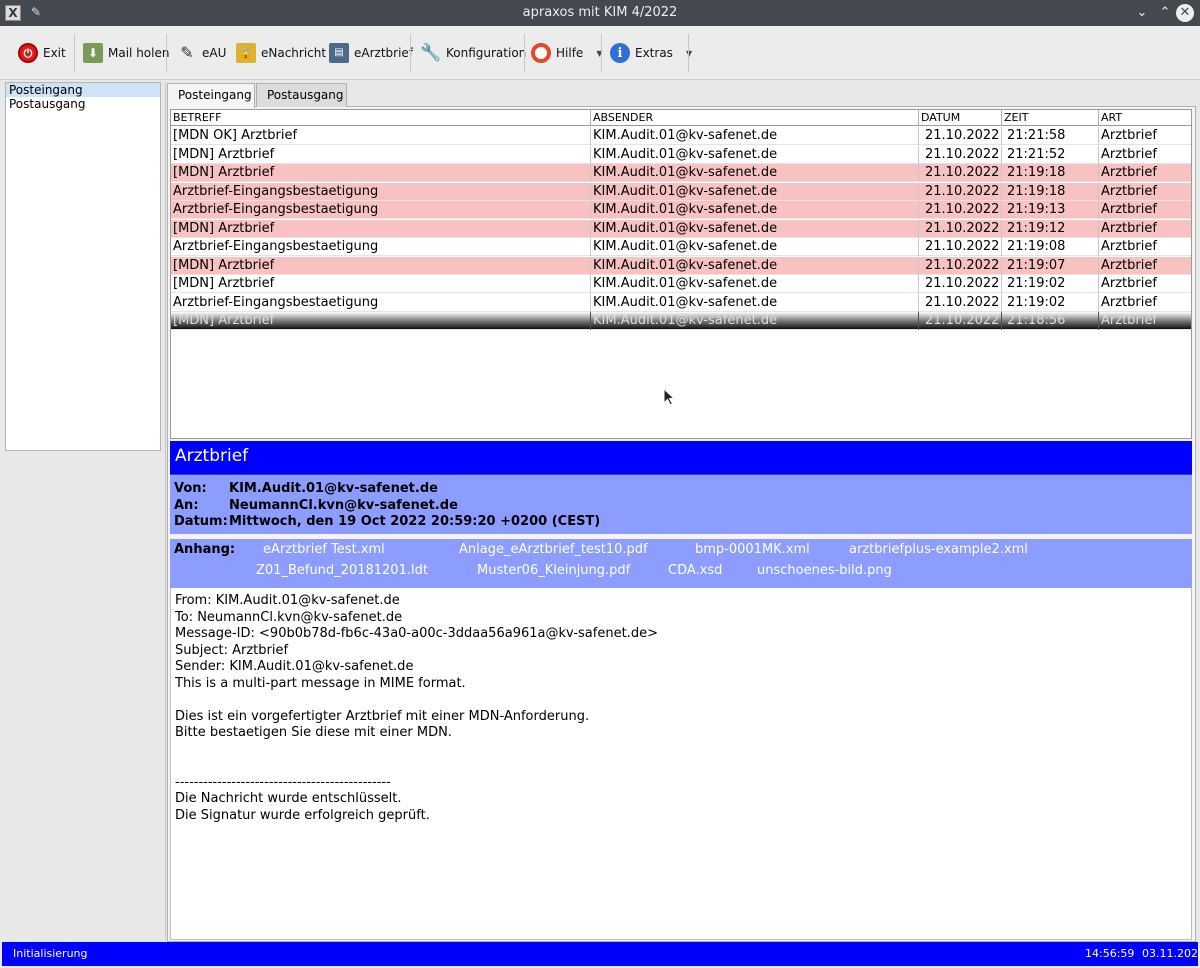  Describe the element at coordinates (342, 570) in the screenshot. I see `attachment-link: Z01_Befund_20181201.ldt` at that location.